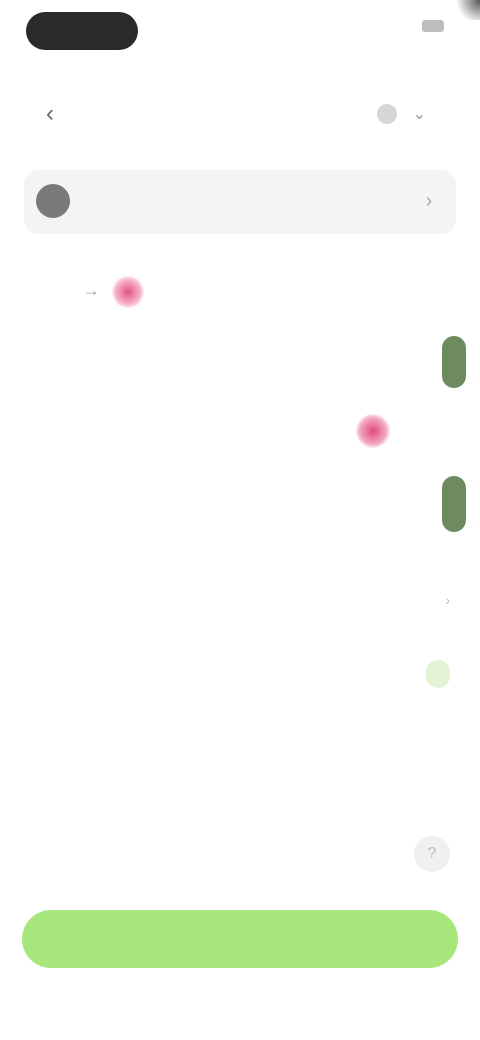  I want to click on confirm-button, so click(240, 939).